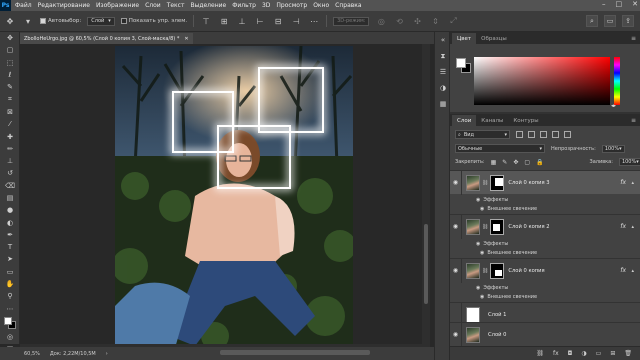  I want to click on trash-icon: 🗑, so click(628, 353).